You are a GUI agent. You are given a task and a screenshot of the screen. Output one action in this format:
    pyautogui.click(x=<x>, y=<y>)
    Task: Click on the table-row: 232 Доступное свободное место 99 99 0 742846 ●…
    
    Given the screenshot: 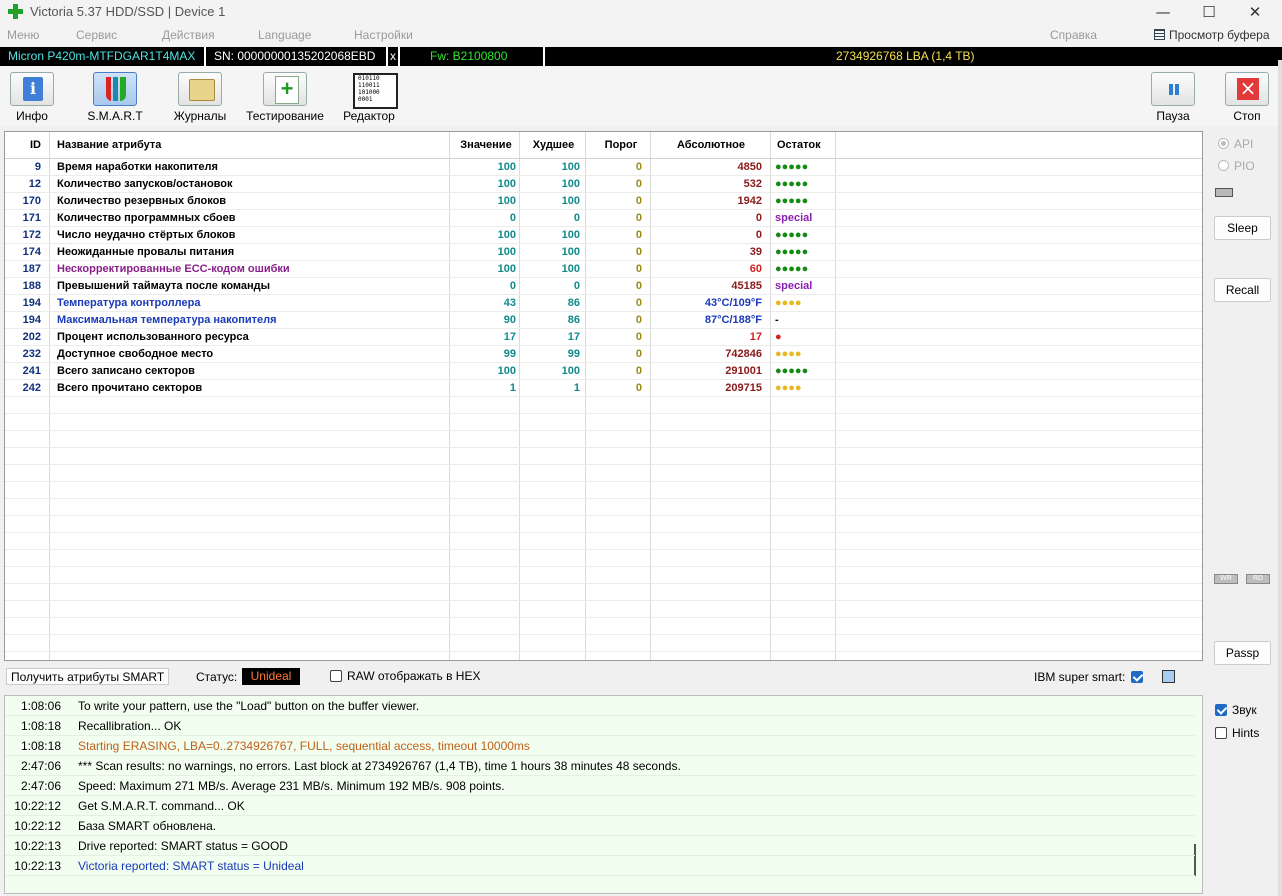 What is the action you would take?
    pyautogui.click(x=603, y=354)
    